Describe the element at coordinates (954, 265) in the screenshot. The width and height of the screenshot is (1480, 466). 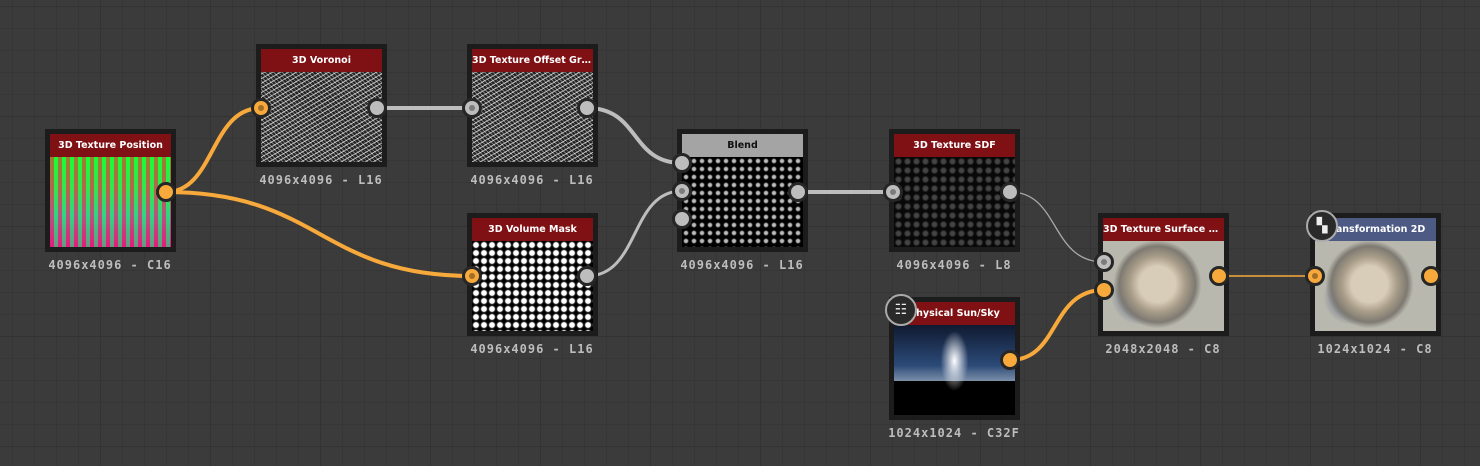
I see `node-resolution: 4096x4096 - L8` at that location.